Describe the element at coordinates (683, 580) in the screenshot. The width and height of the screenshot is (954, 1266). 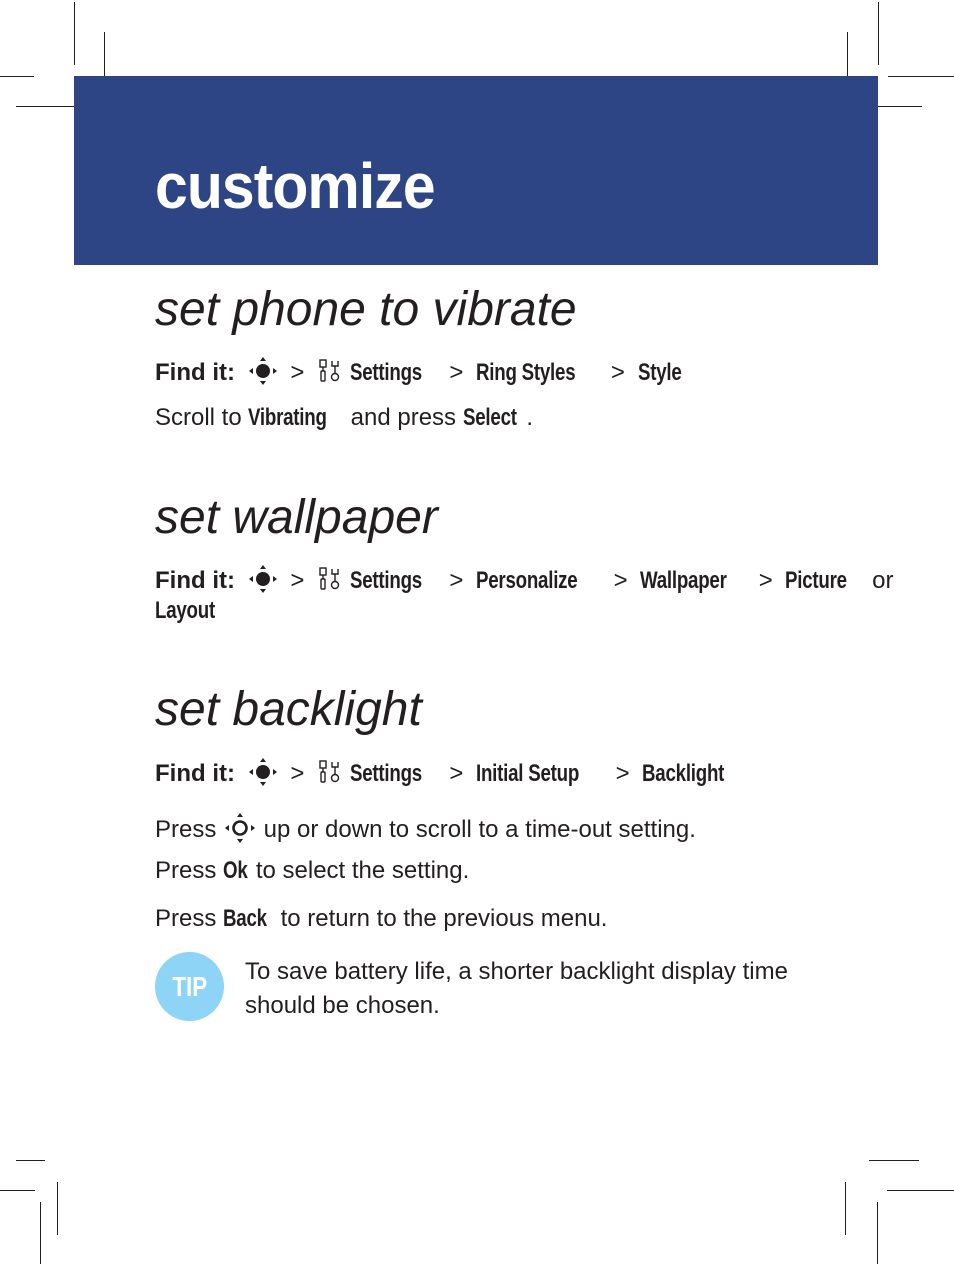
I see `menu-item-wallpaper: Wallpaper` at that location.